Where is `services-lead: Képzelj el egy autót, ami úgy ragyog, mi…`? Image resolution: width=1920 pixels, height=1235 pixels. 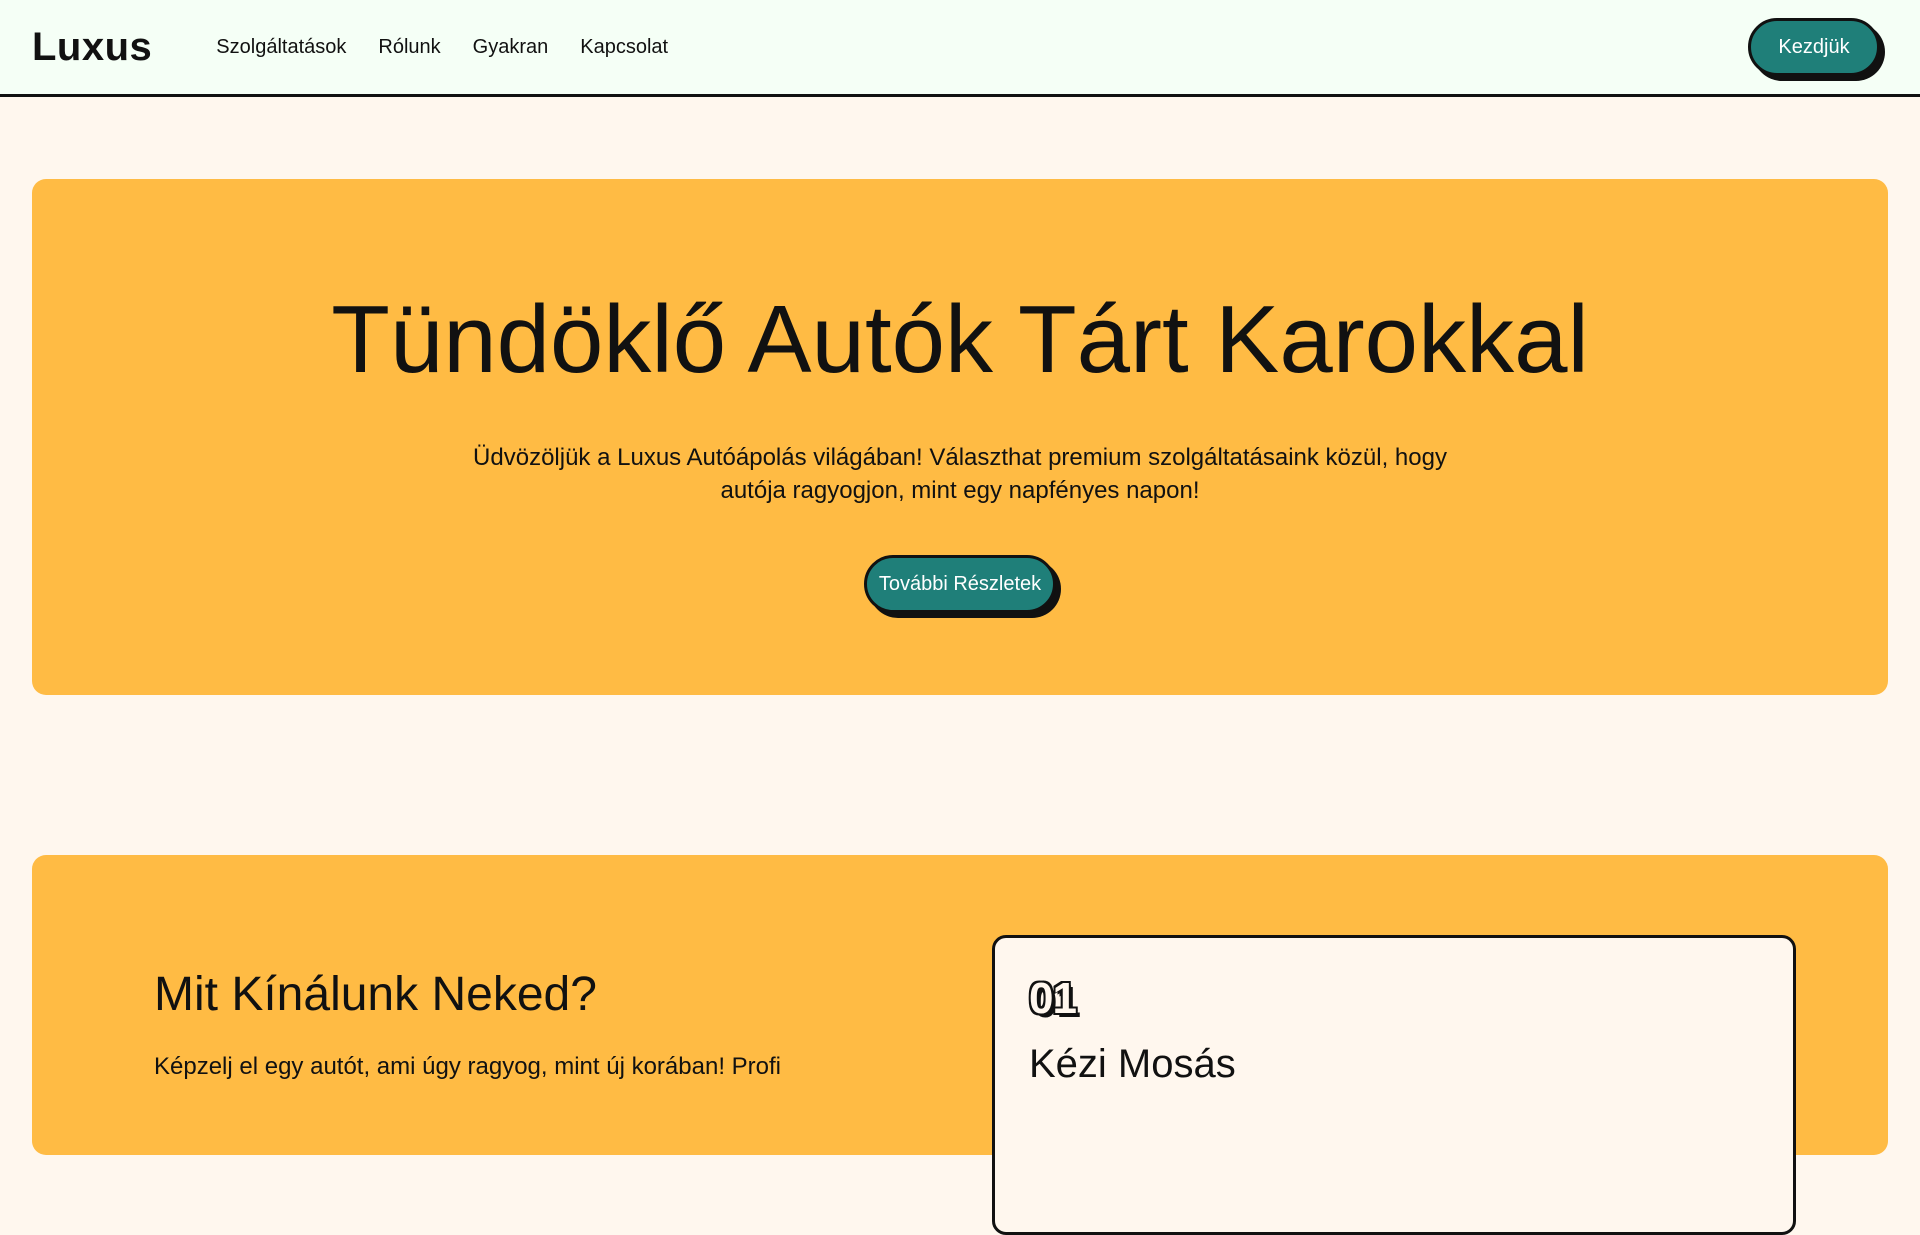 services-lead: Képzelj el egy autót, ami úgy ragyog, mi… is located at coordinates (467, 1066).